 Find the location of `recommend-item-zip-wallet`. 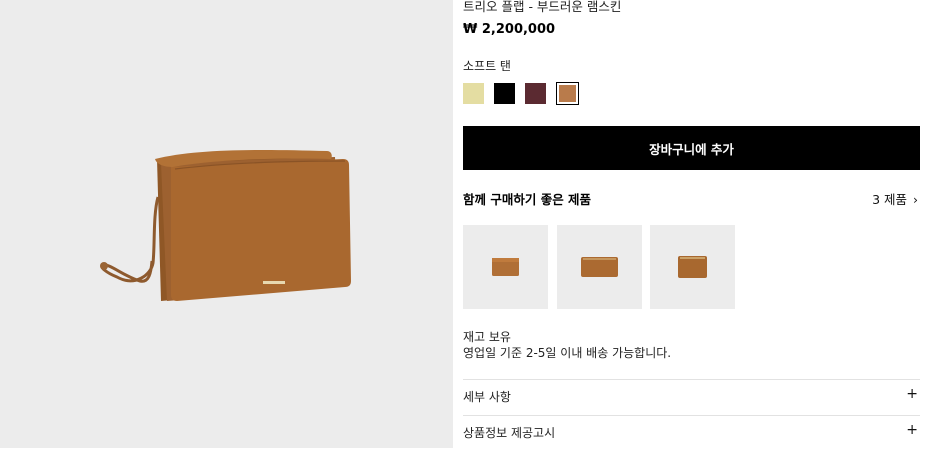

recommend-item-zip-wallet is located at coordinates (599, 267).